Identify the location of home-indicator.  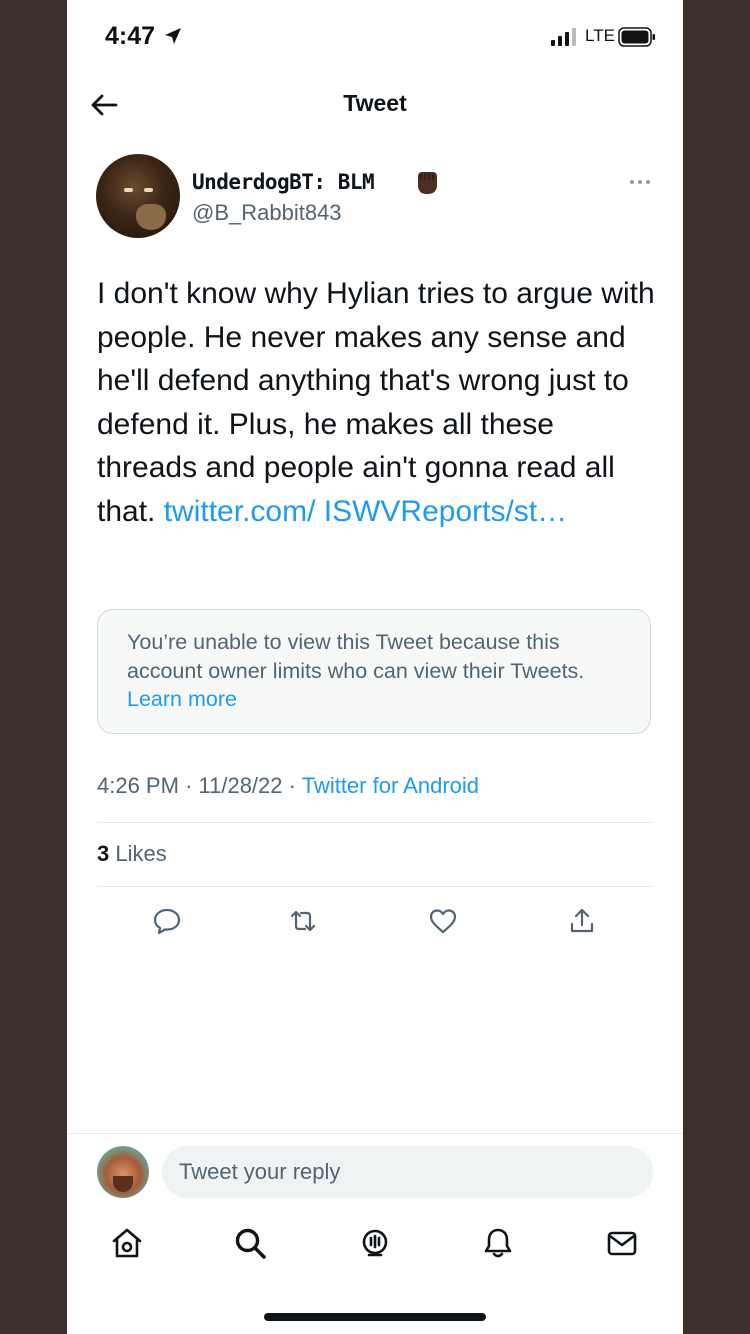
(375, 1317).